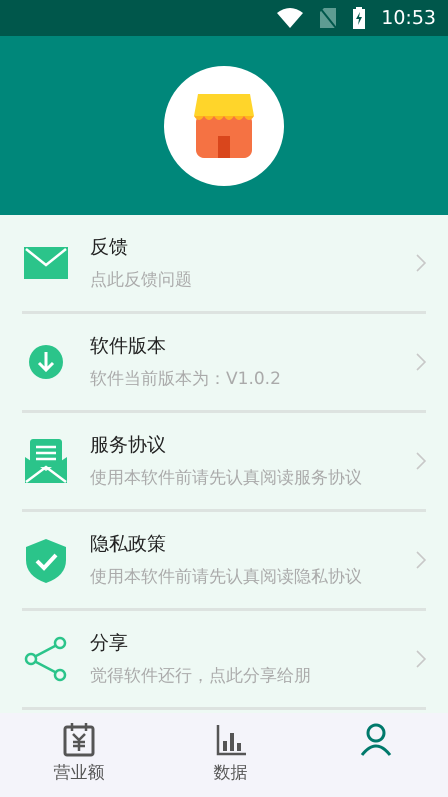 The width and height of the screenshot is (448, 797). Describe the element at coordinates (224, 561) in the screenshot. I see `menu-item: 隐私政策 使用本软件前请先认真阅读隐私协议` at that location.